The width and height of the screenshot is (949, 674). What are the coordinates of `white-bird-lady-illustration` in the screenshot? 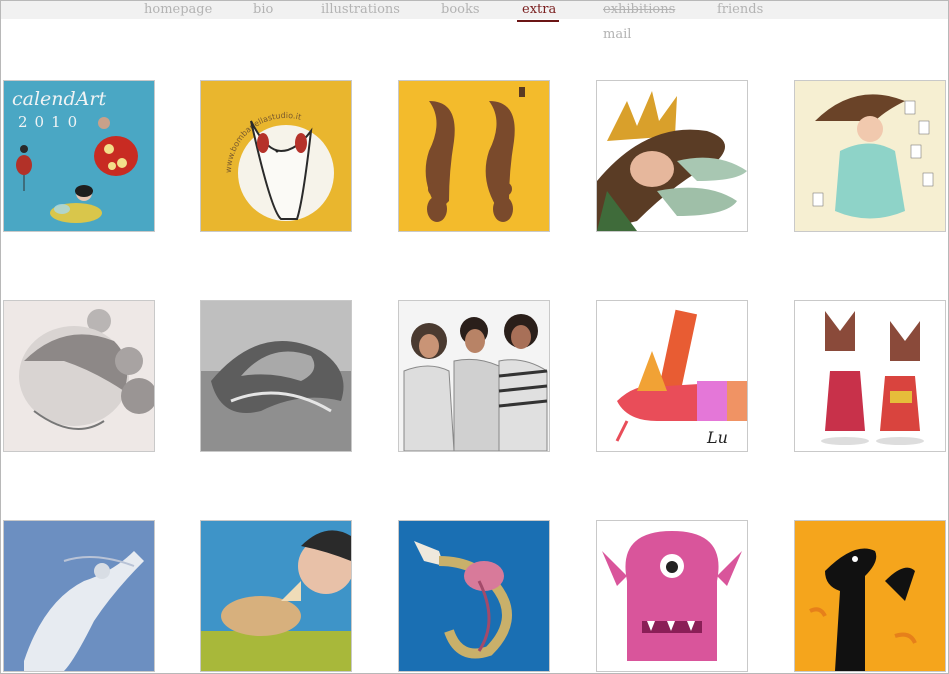 It's located at (79, 596).